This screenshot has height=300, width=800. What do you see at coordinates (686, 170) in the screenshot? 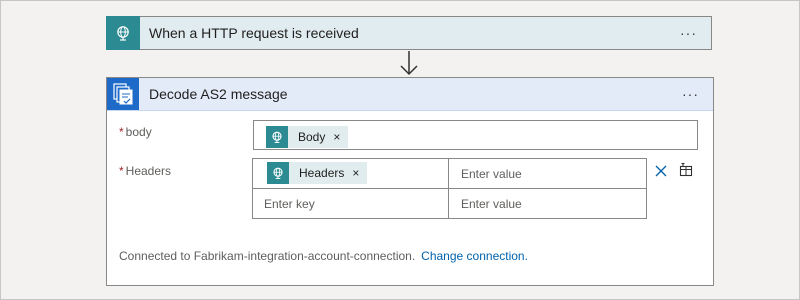
I see `switch-to-text-mode-icon` at bounding box center [686, 170].